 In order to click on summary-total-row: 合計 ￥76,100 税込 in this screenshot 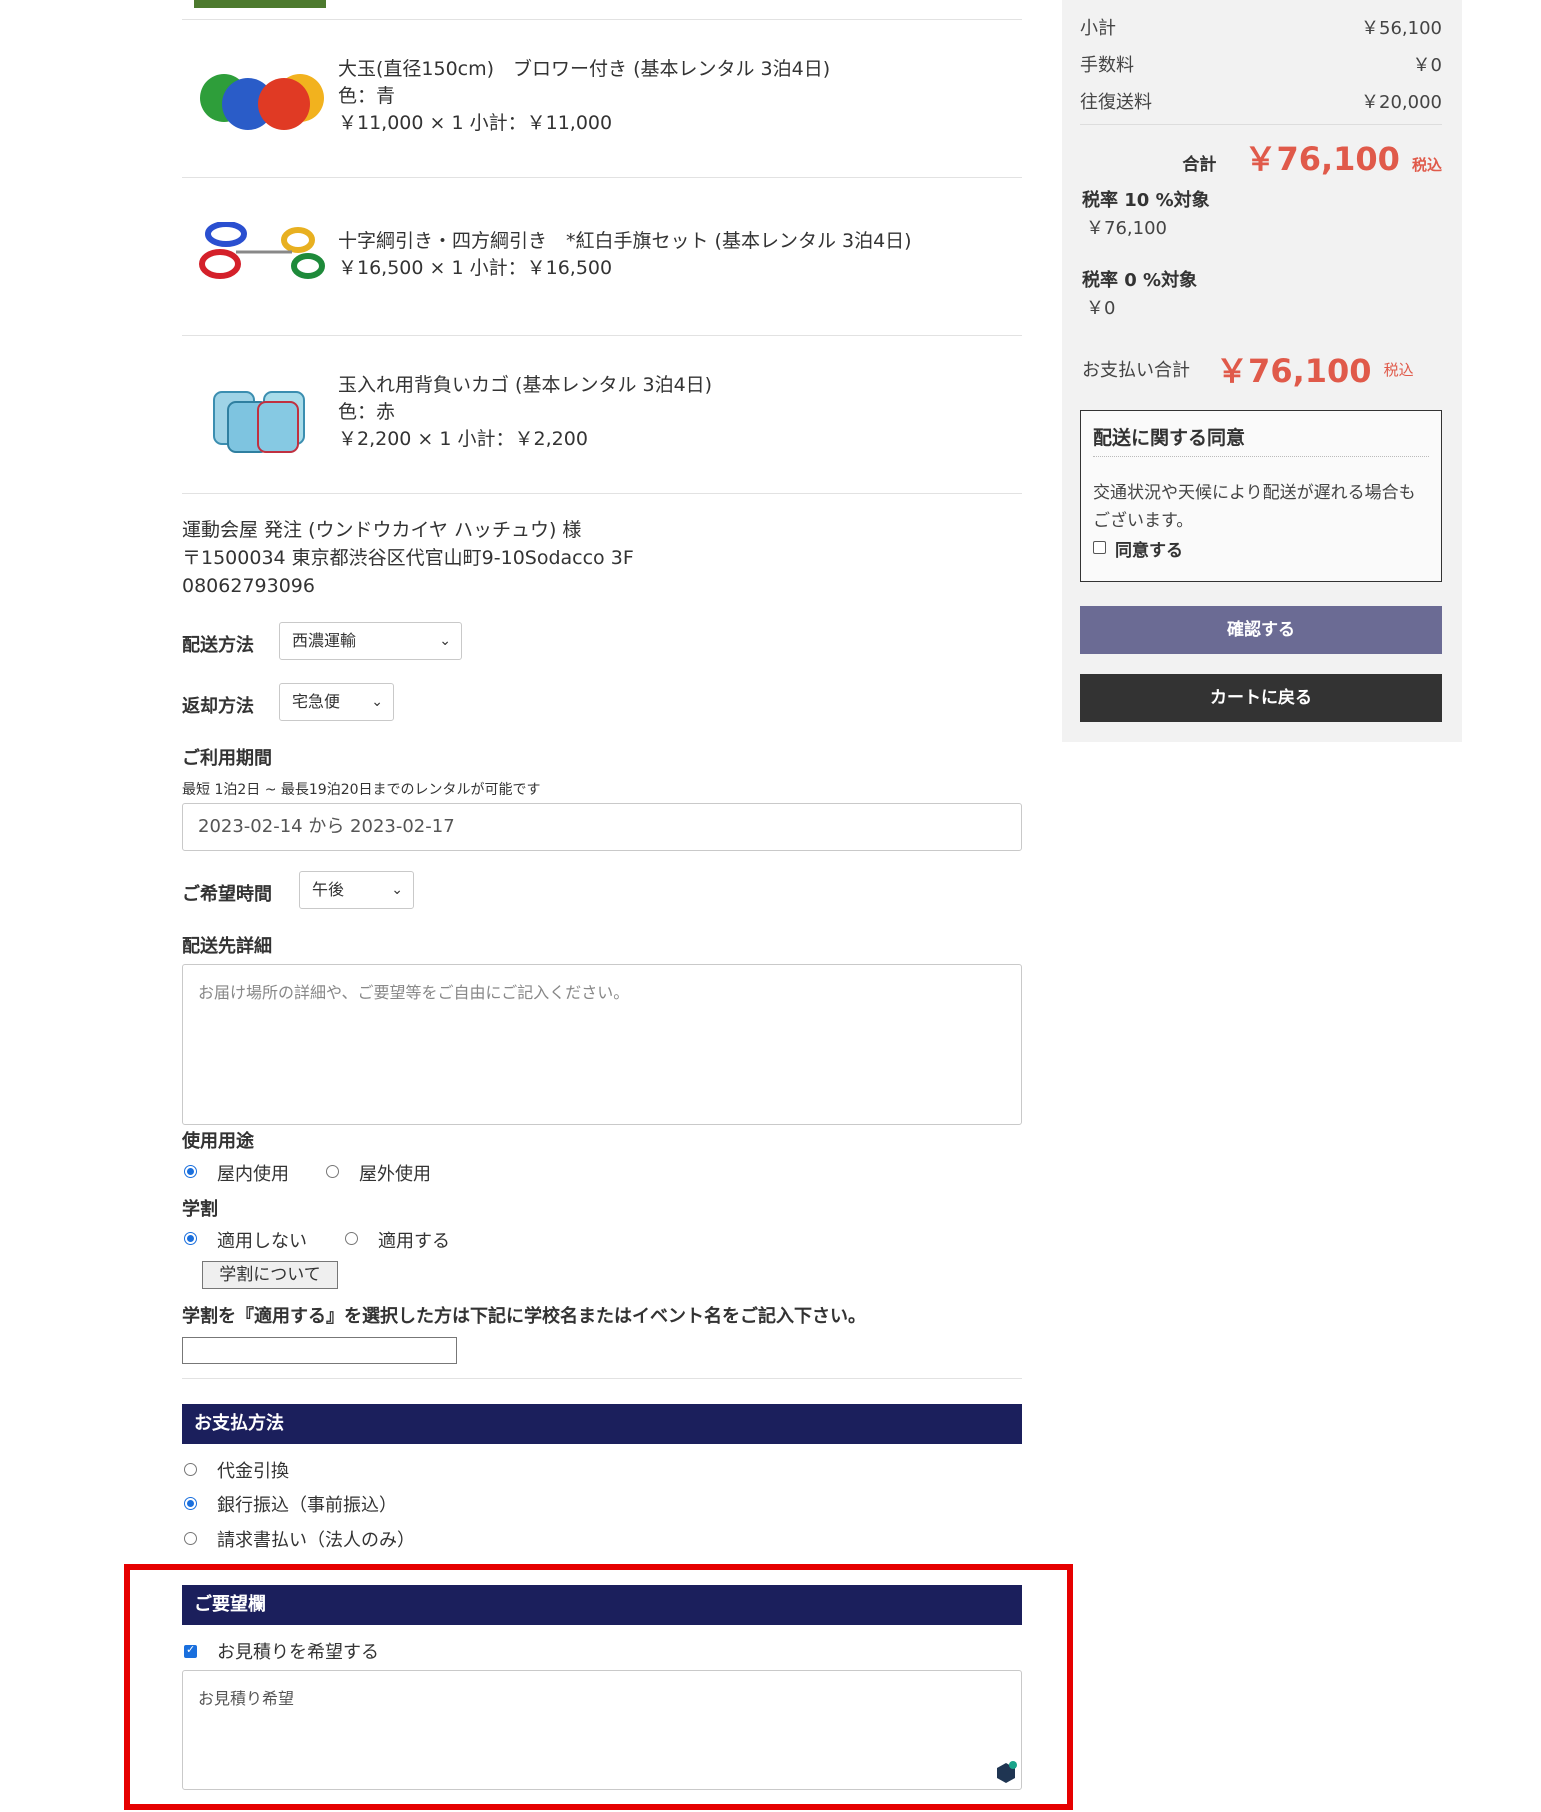, I will do `click(1261, 157)`.